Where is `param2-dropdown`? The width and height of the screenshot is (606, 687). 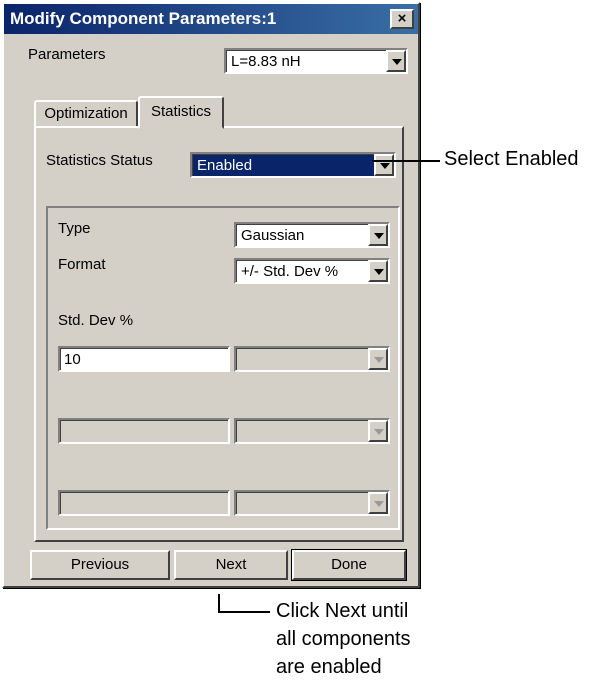 param2-dropdown is located at coordinates (312, 431).